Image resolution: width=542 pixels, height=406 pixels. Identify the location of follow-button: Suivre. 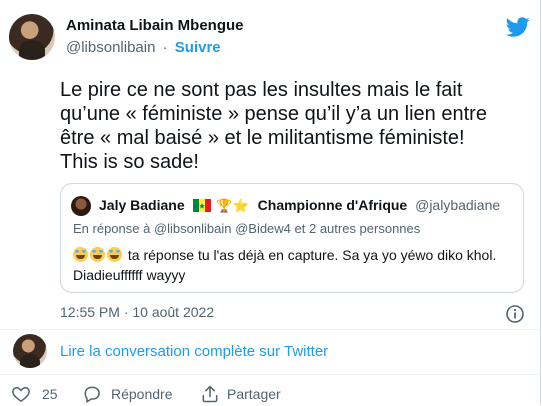
(198, 47).